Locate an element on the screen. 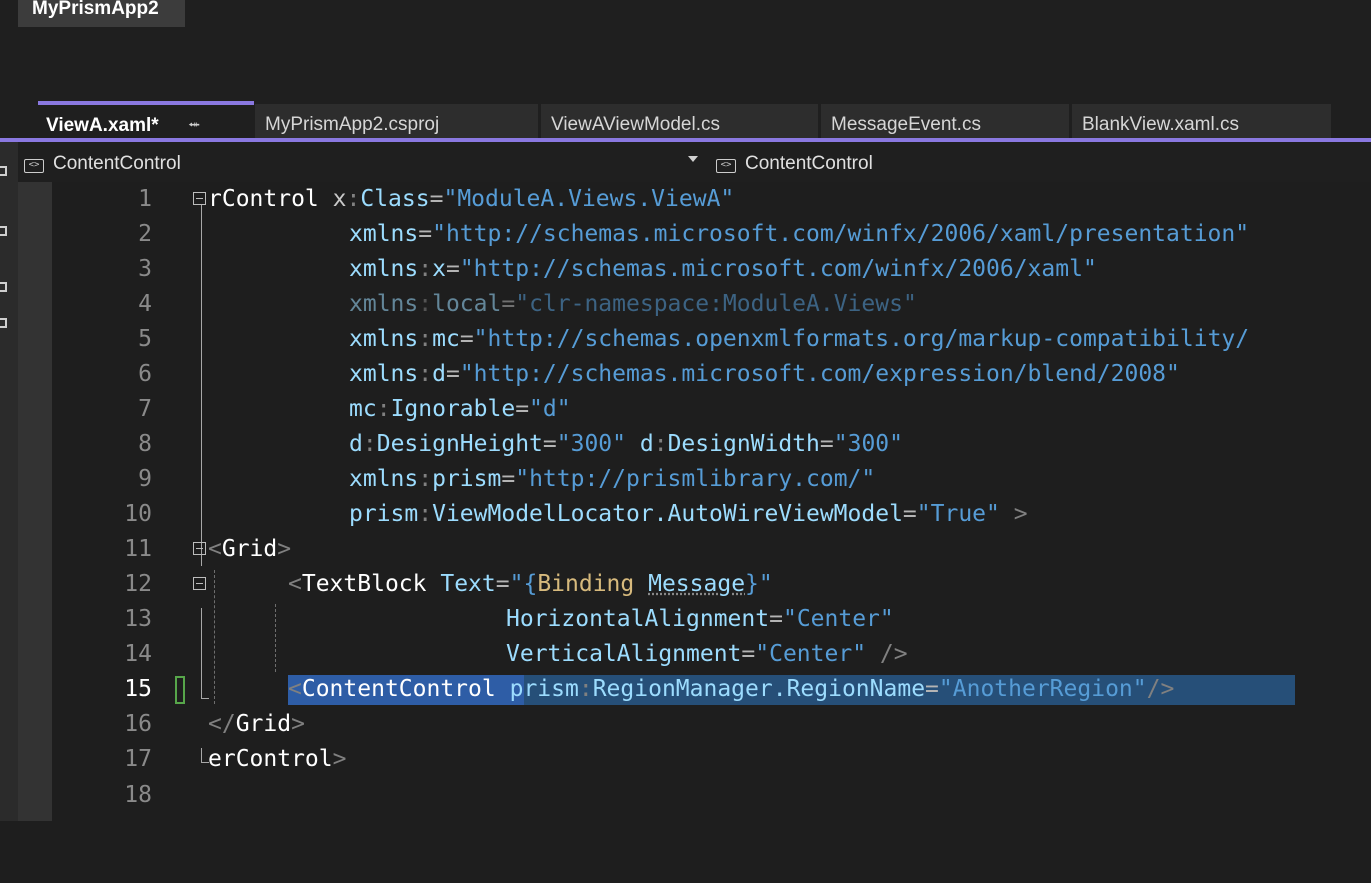 The width and height of the screenshot is (1371, 883). code-line: 12 <TextBlock Text="{Binding Message}" is located at coordinates (694, 584).